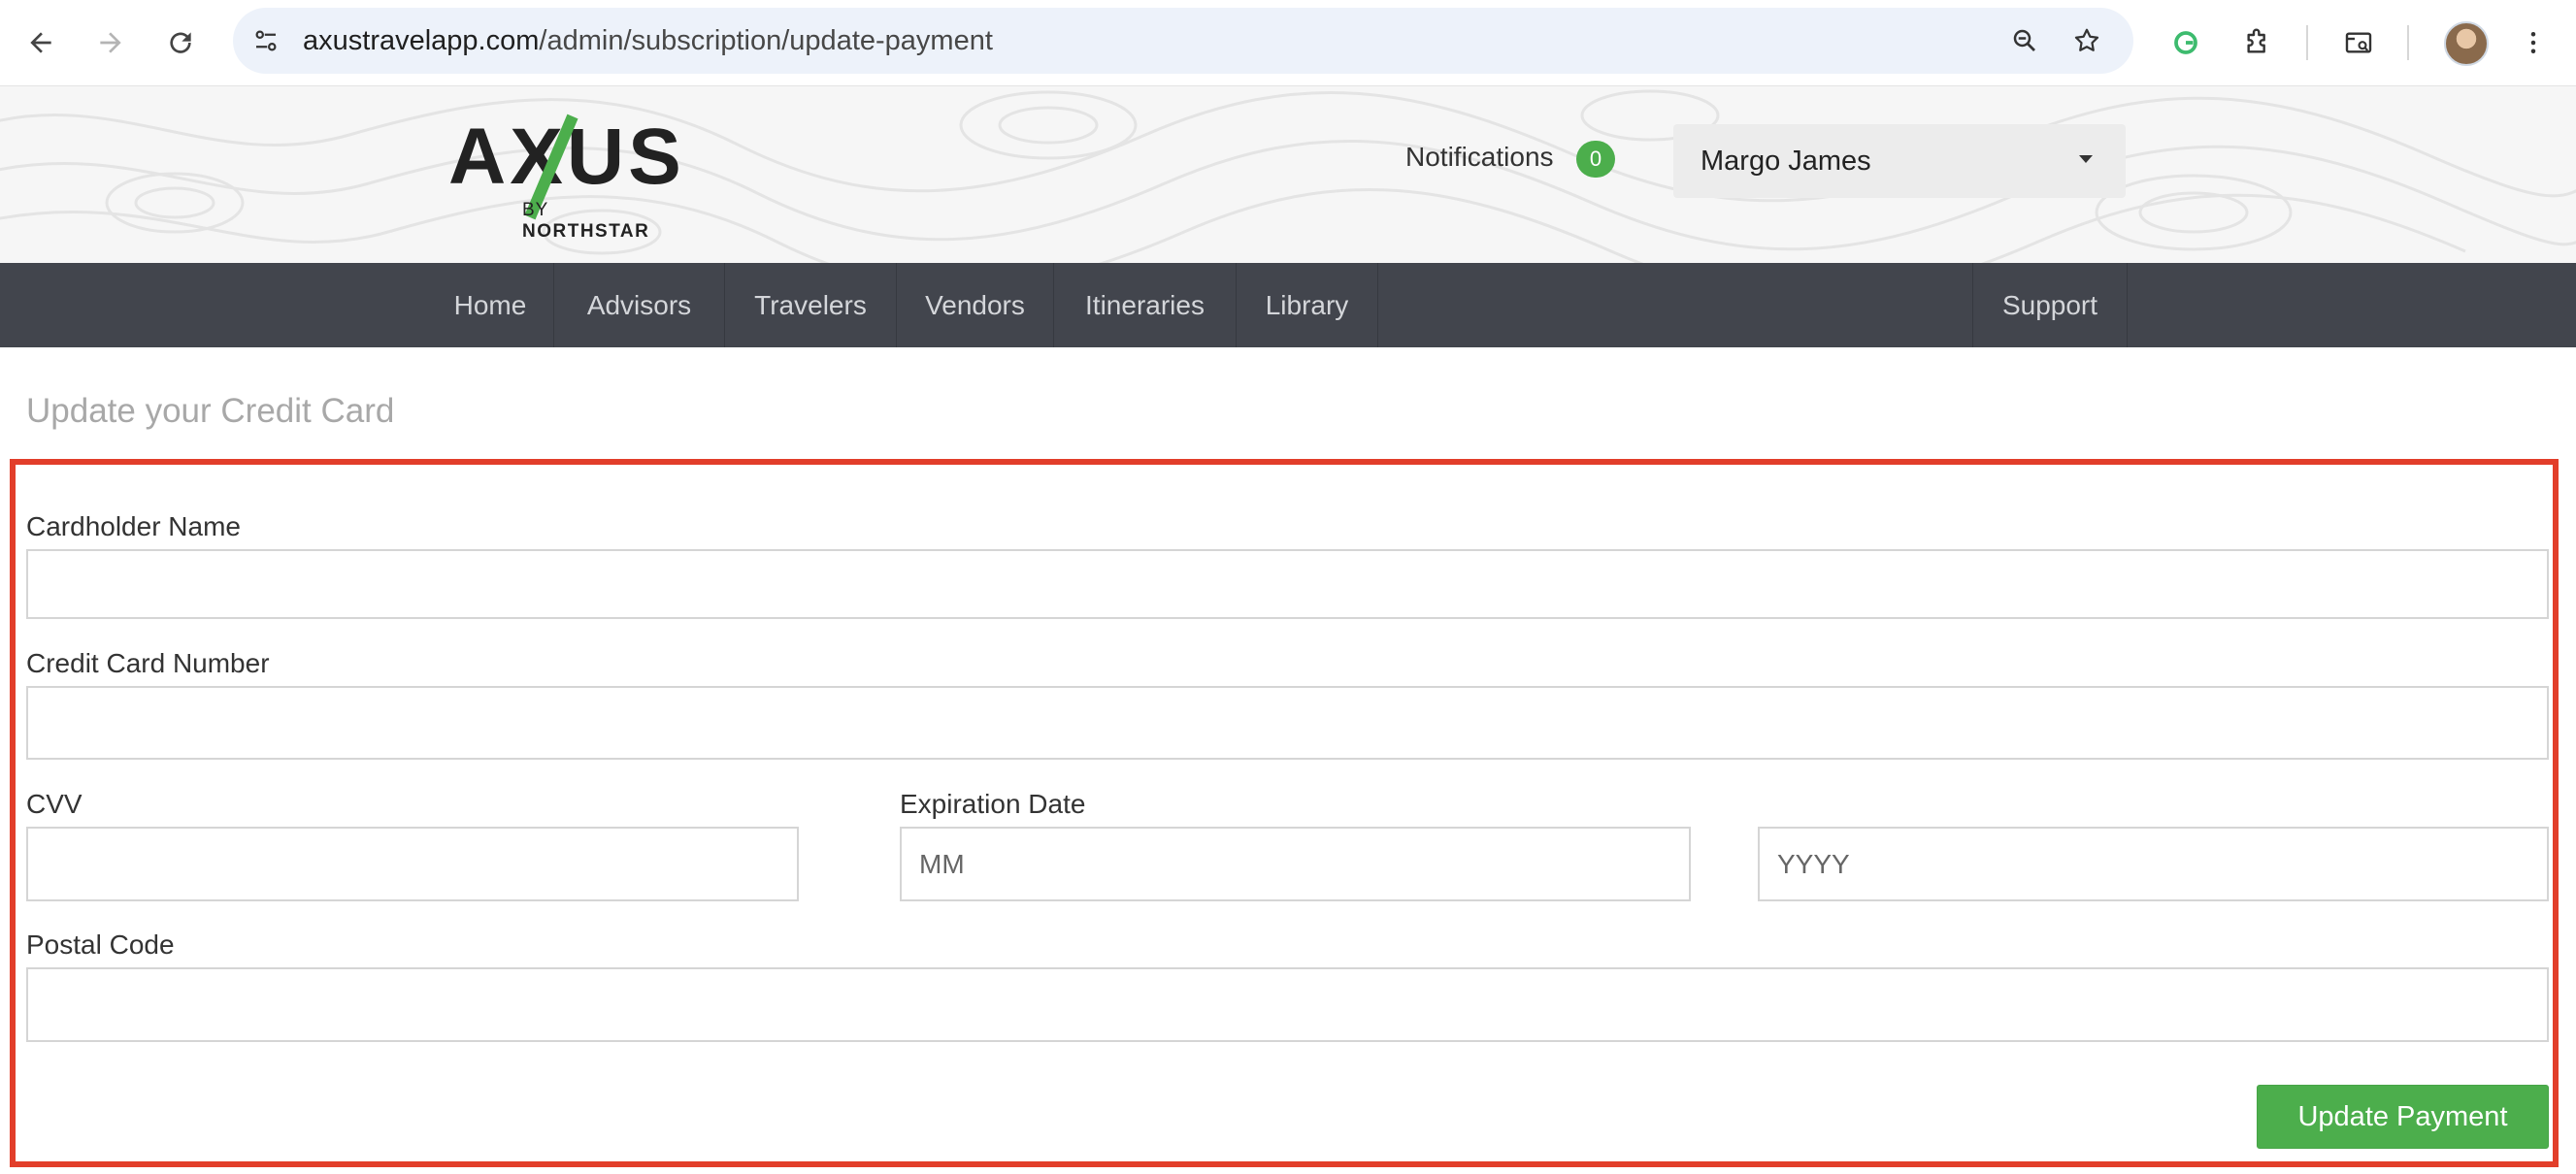 The image size is (2576, 1174). Describe the element at coordinates (210, 411) in the screenshot. I see `page-title: Update your Credit Card` at that location.